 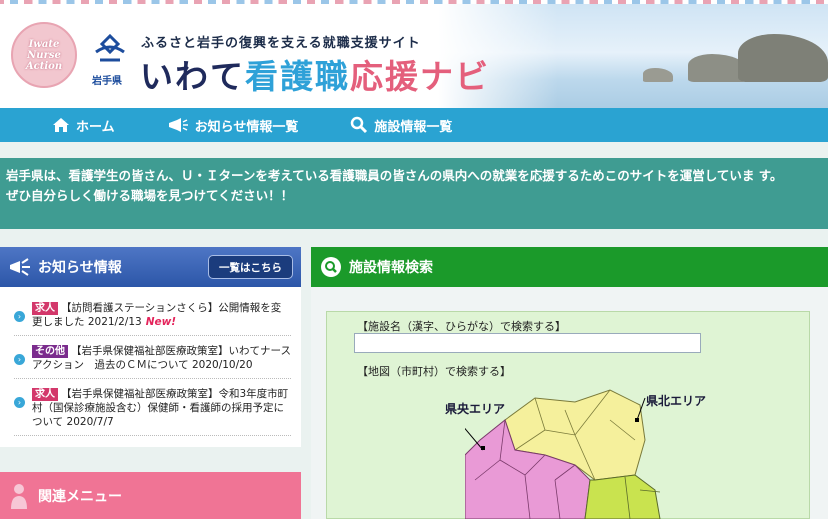 I want to click on area-label-north: 県北エリア, so click(x=676, y=400).